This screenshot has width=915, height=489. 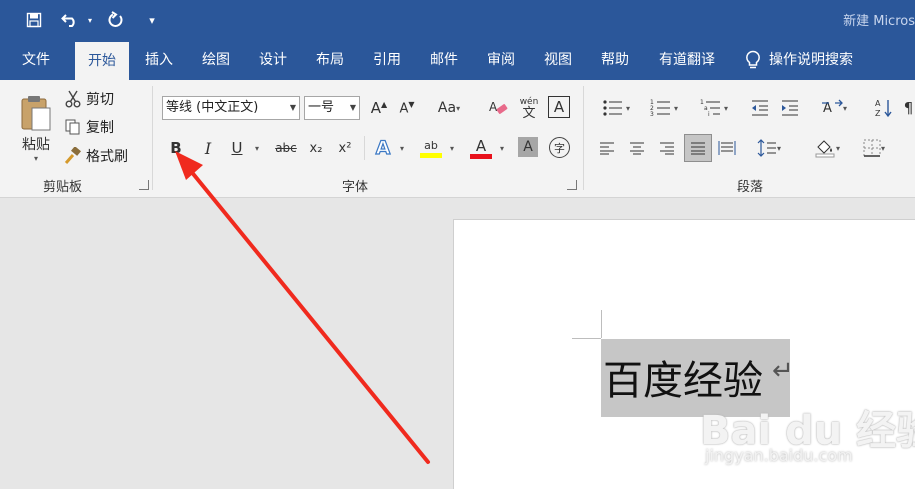 I want to click on strikethrough-button: abc, so click(x=286, y=148).